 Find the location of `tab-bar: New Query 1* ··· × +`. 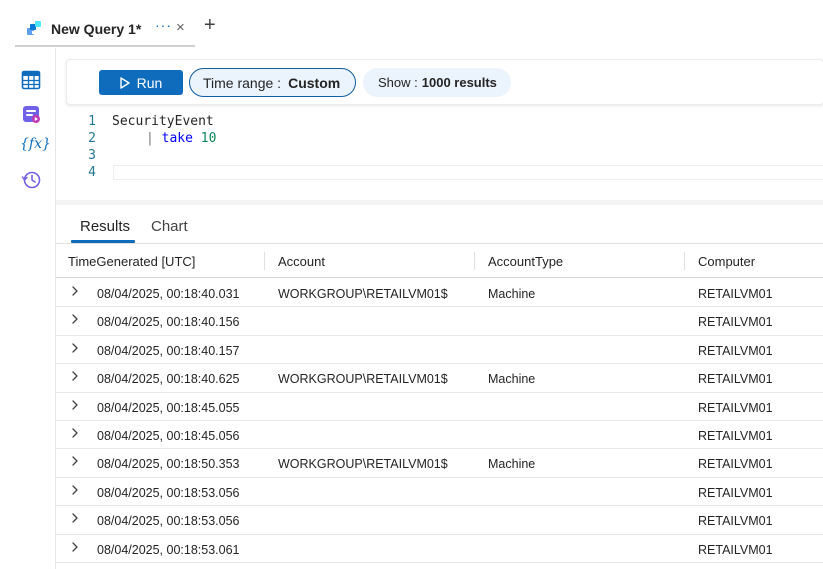

tab-bar: New Query 1* ··· × + is located at coordinates (411, 24).